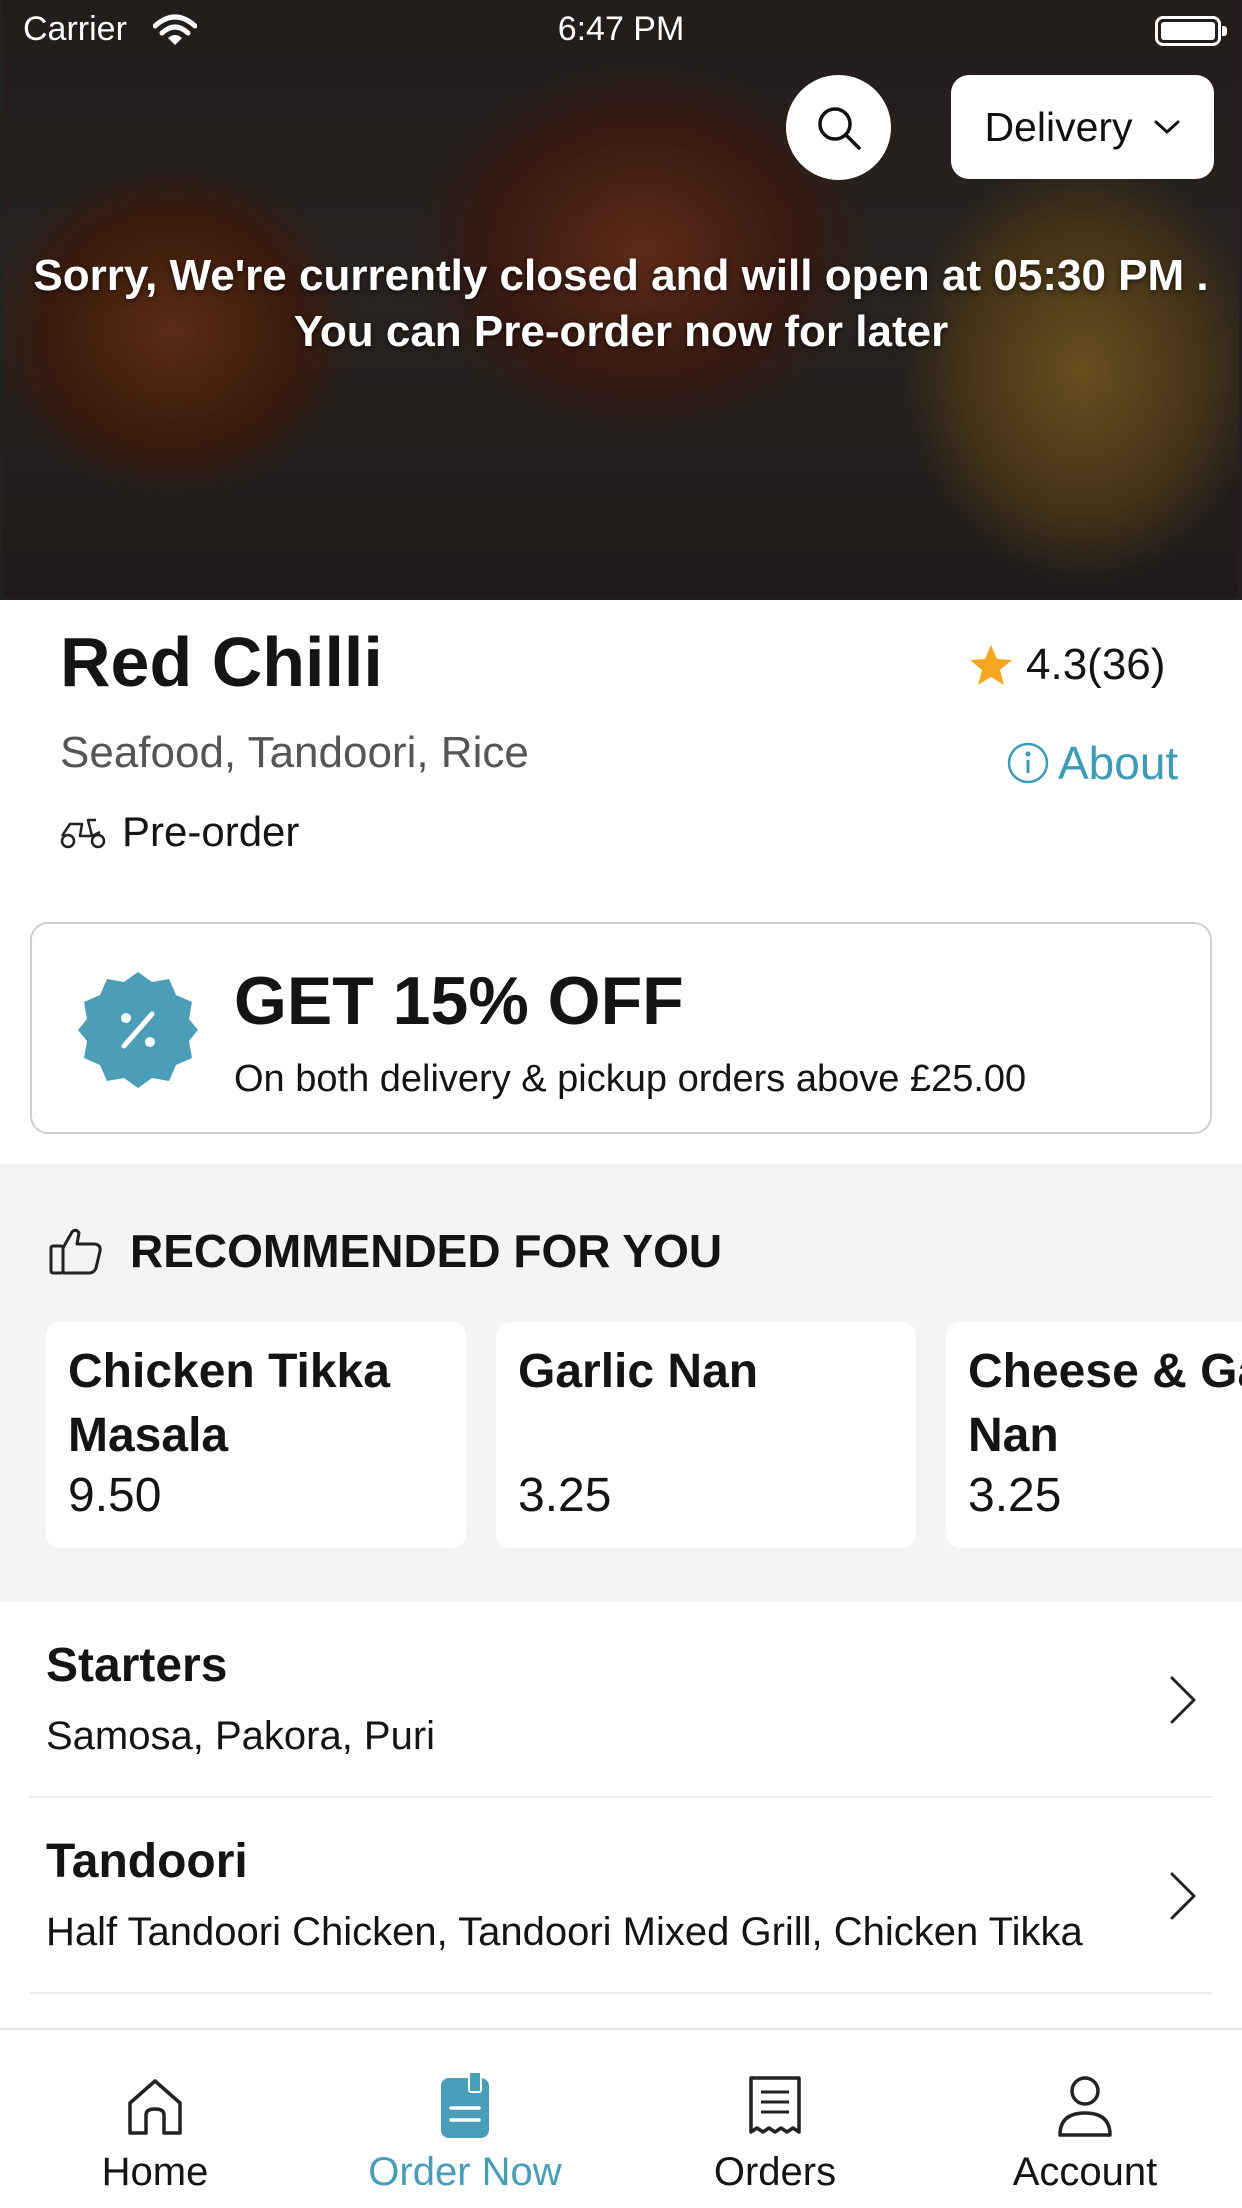  What do you see at coordinates (1028, 763) in the screenshot?
I see `info-icon` at bounding box center [1028, 763].